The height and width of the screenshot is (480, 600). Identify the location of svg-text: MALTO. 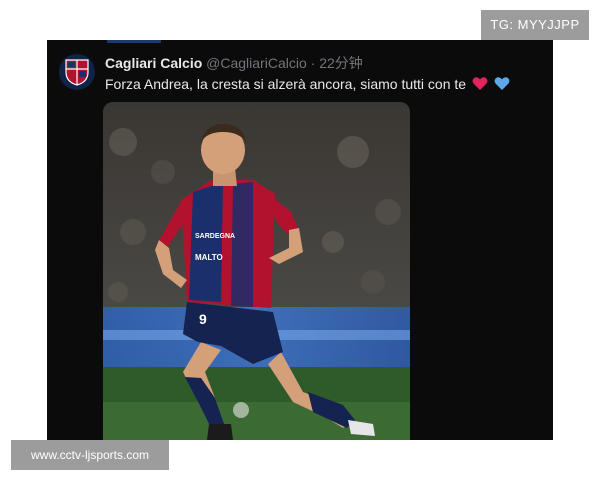
(209, 257).